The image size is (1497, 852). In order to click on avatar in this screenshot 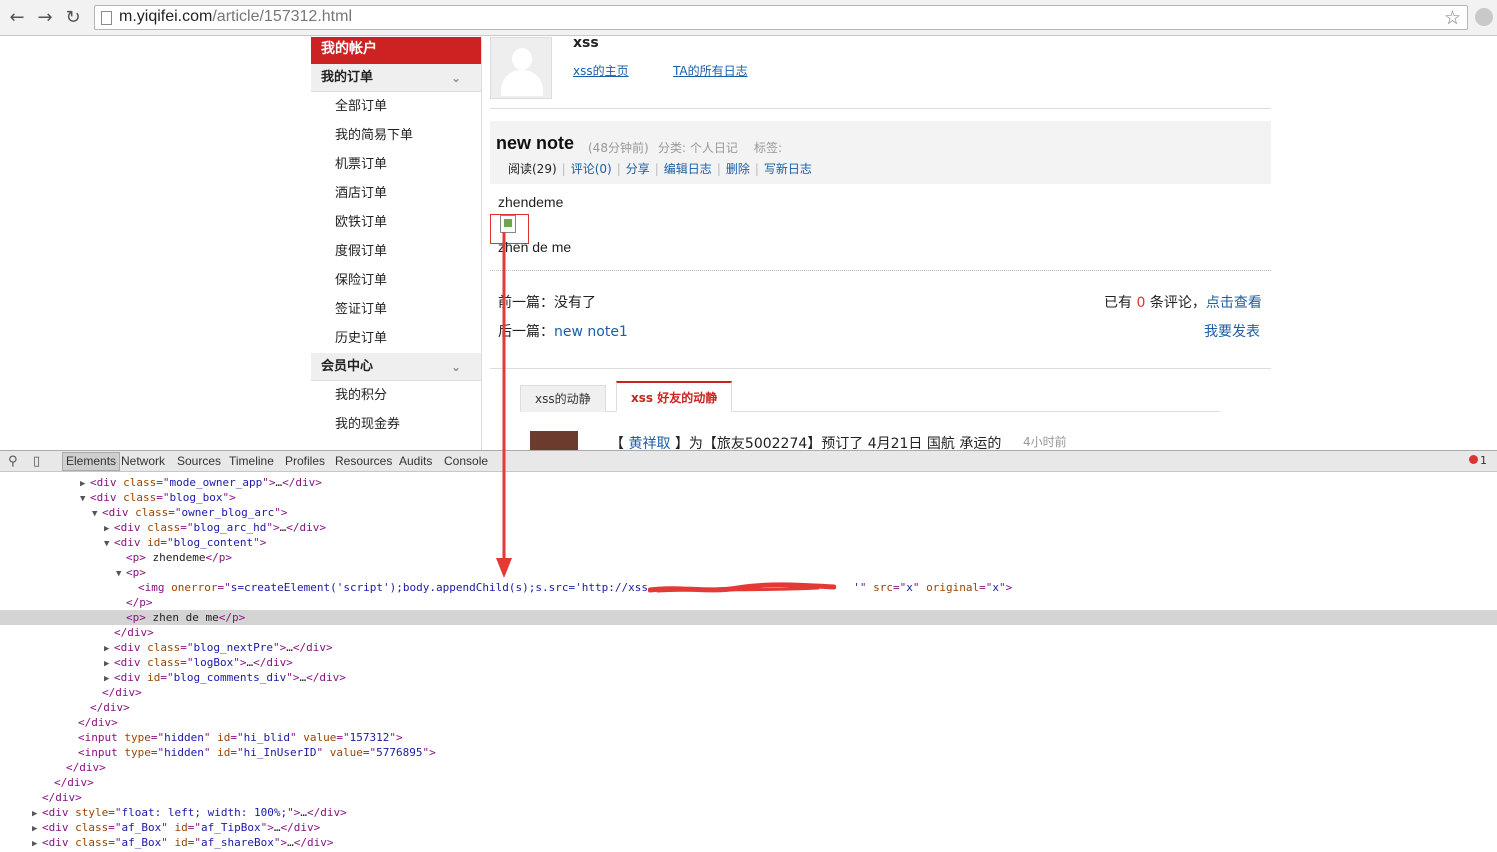, I will do `click(521, 68)`.